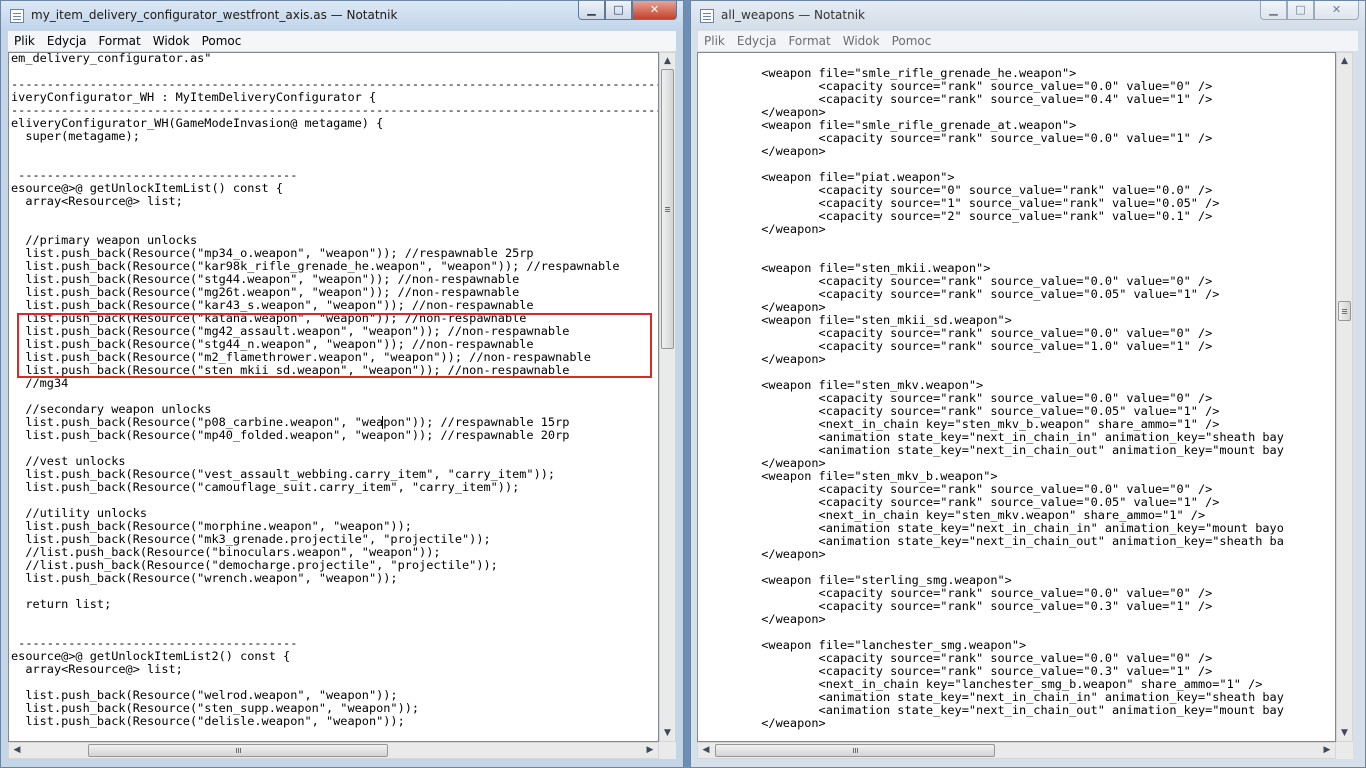 This screenshot has width=1366, height=768. Describe the element at coordinates (1028, 15) in the screenshot. I see `title-bar: all_weapons — Notatnik ▁ □ ✕` at that location.